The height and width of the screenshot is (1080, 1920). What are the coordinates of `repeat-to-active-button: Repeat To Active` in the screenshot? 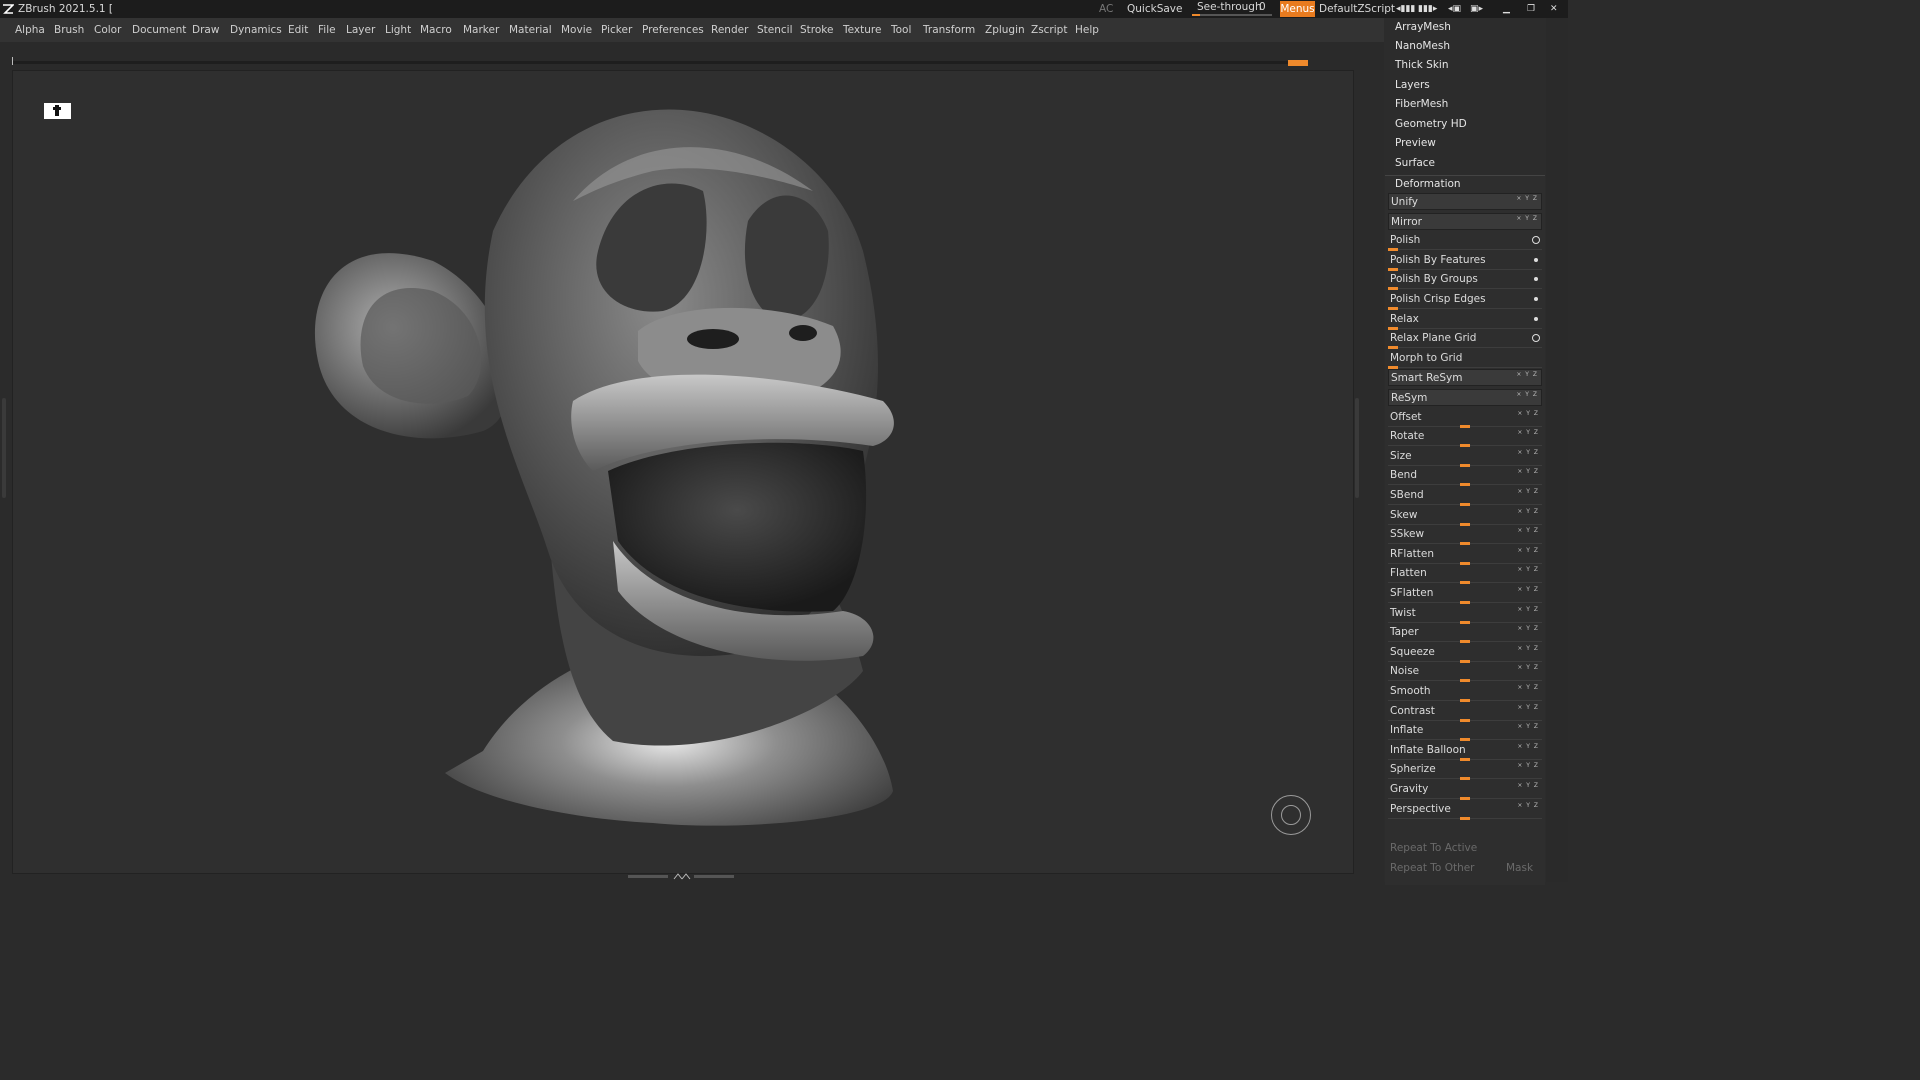 It's located at (1465, 848).